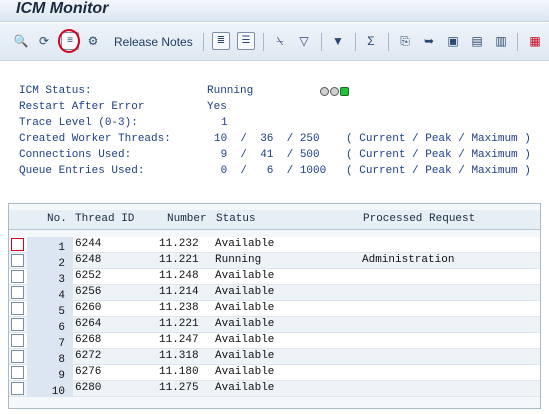  What do you see at coordinates (88, 324) in the screenshot?
I see `cell-thread-id: 6264` at bounding box center [88, 324].